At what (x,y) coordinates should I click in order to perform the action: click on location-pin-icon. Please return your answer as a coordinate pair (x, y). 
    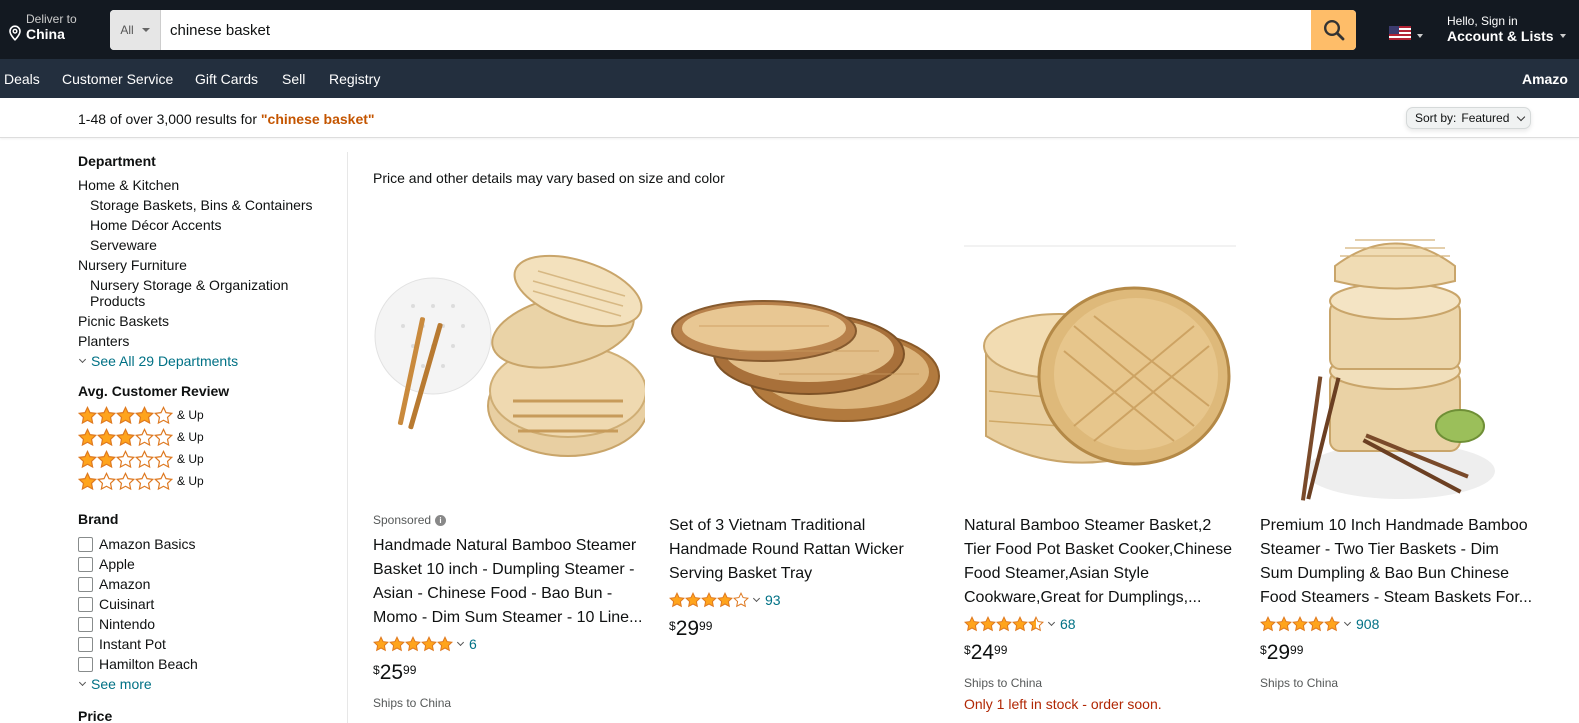
    Looking at the image, I should click on (15, 33).